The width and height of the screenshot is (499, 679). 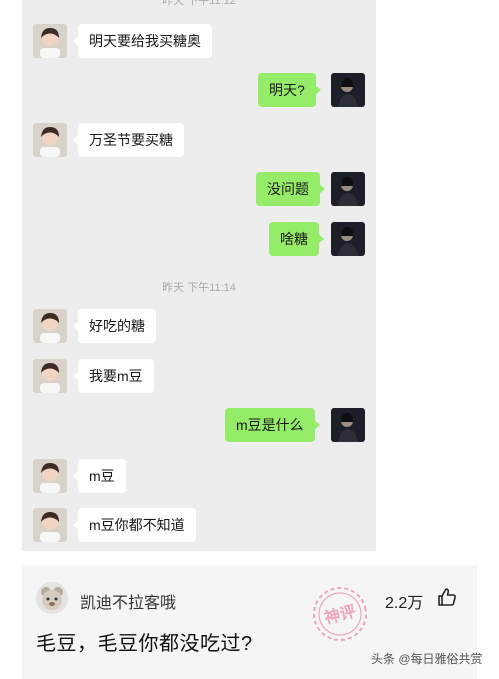 I want to click on hot-comment-stamp-icon: 神评, so click(x=340, y=614).